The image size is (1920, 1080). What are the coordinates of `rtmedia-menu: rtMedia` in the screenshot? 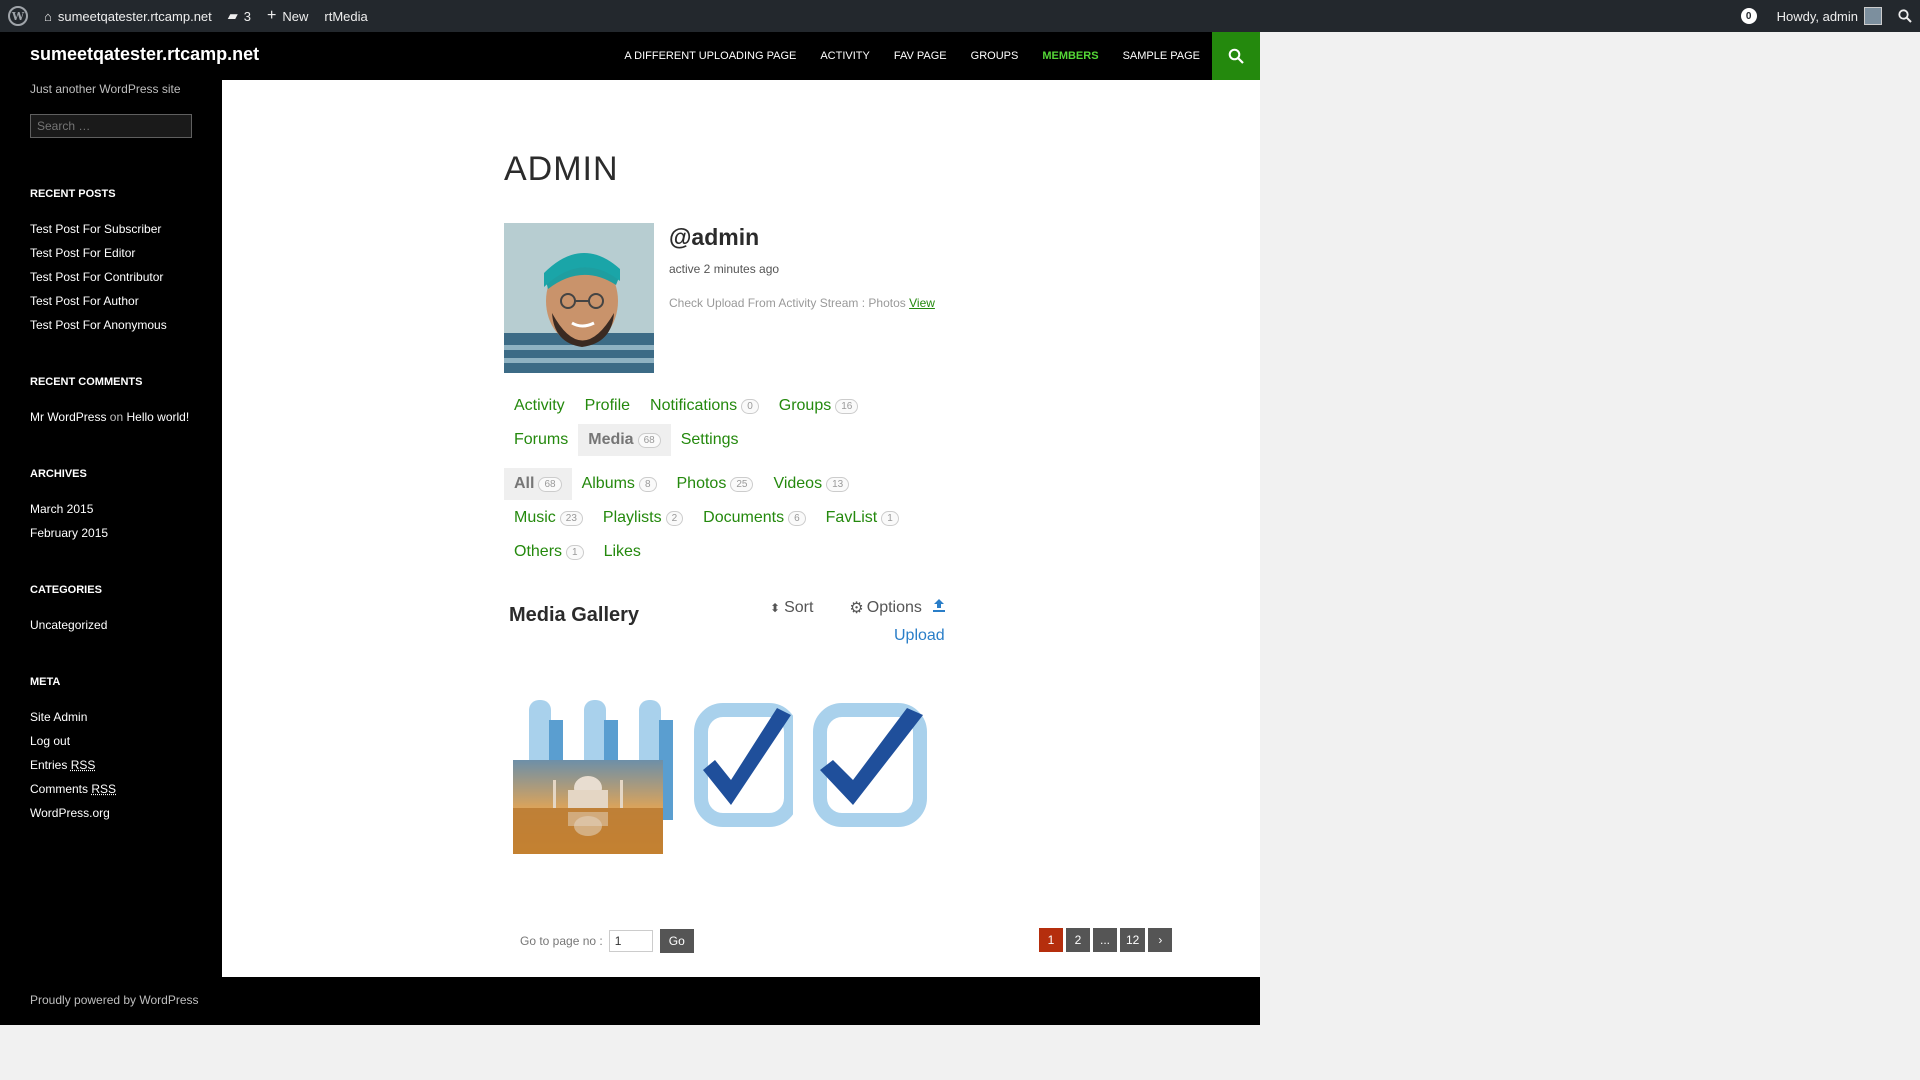 It's located at (345, 16).